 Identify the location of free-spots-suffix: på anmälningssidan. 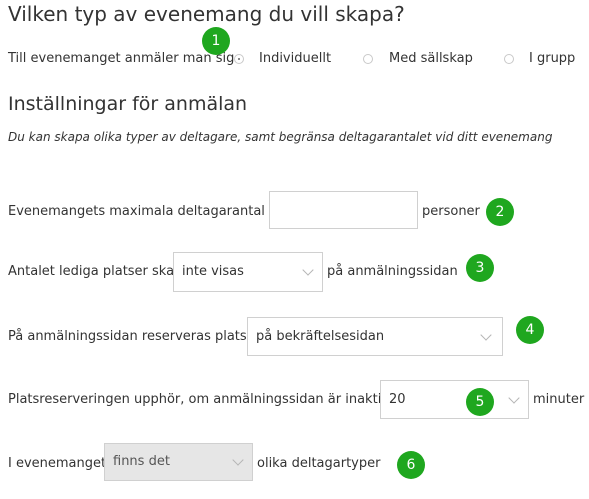
(392, 271).